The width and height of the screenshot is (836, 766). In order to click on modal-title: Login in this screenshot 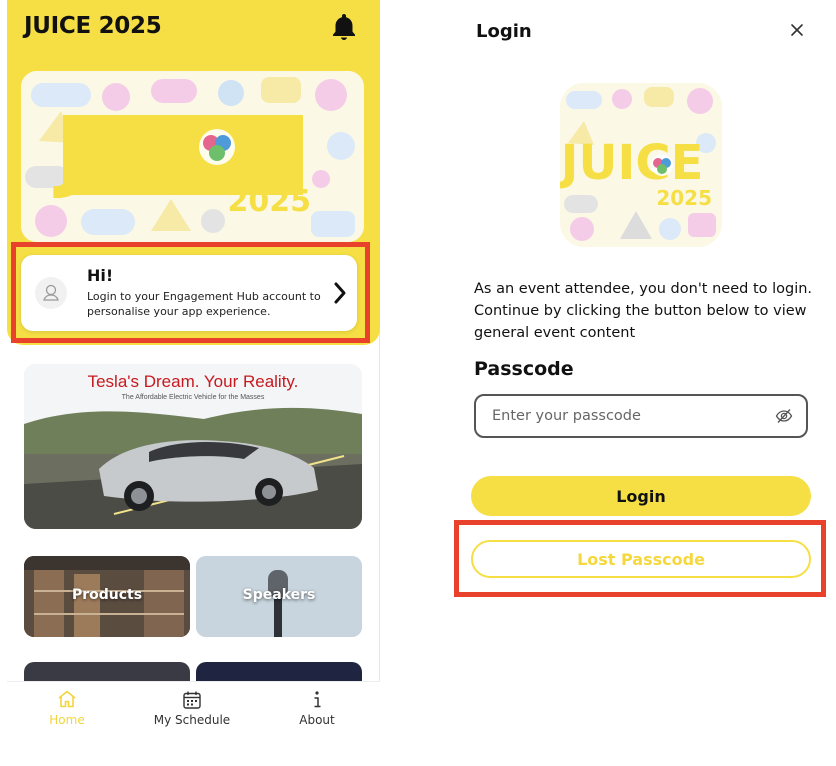, I will do `click(504, 31)`.